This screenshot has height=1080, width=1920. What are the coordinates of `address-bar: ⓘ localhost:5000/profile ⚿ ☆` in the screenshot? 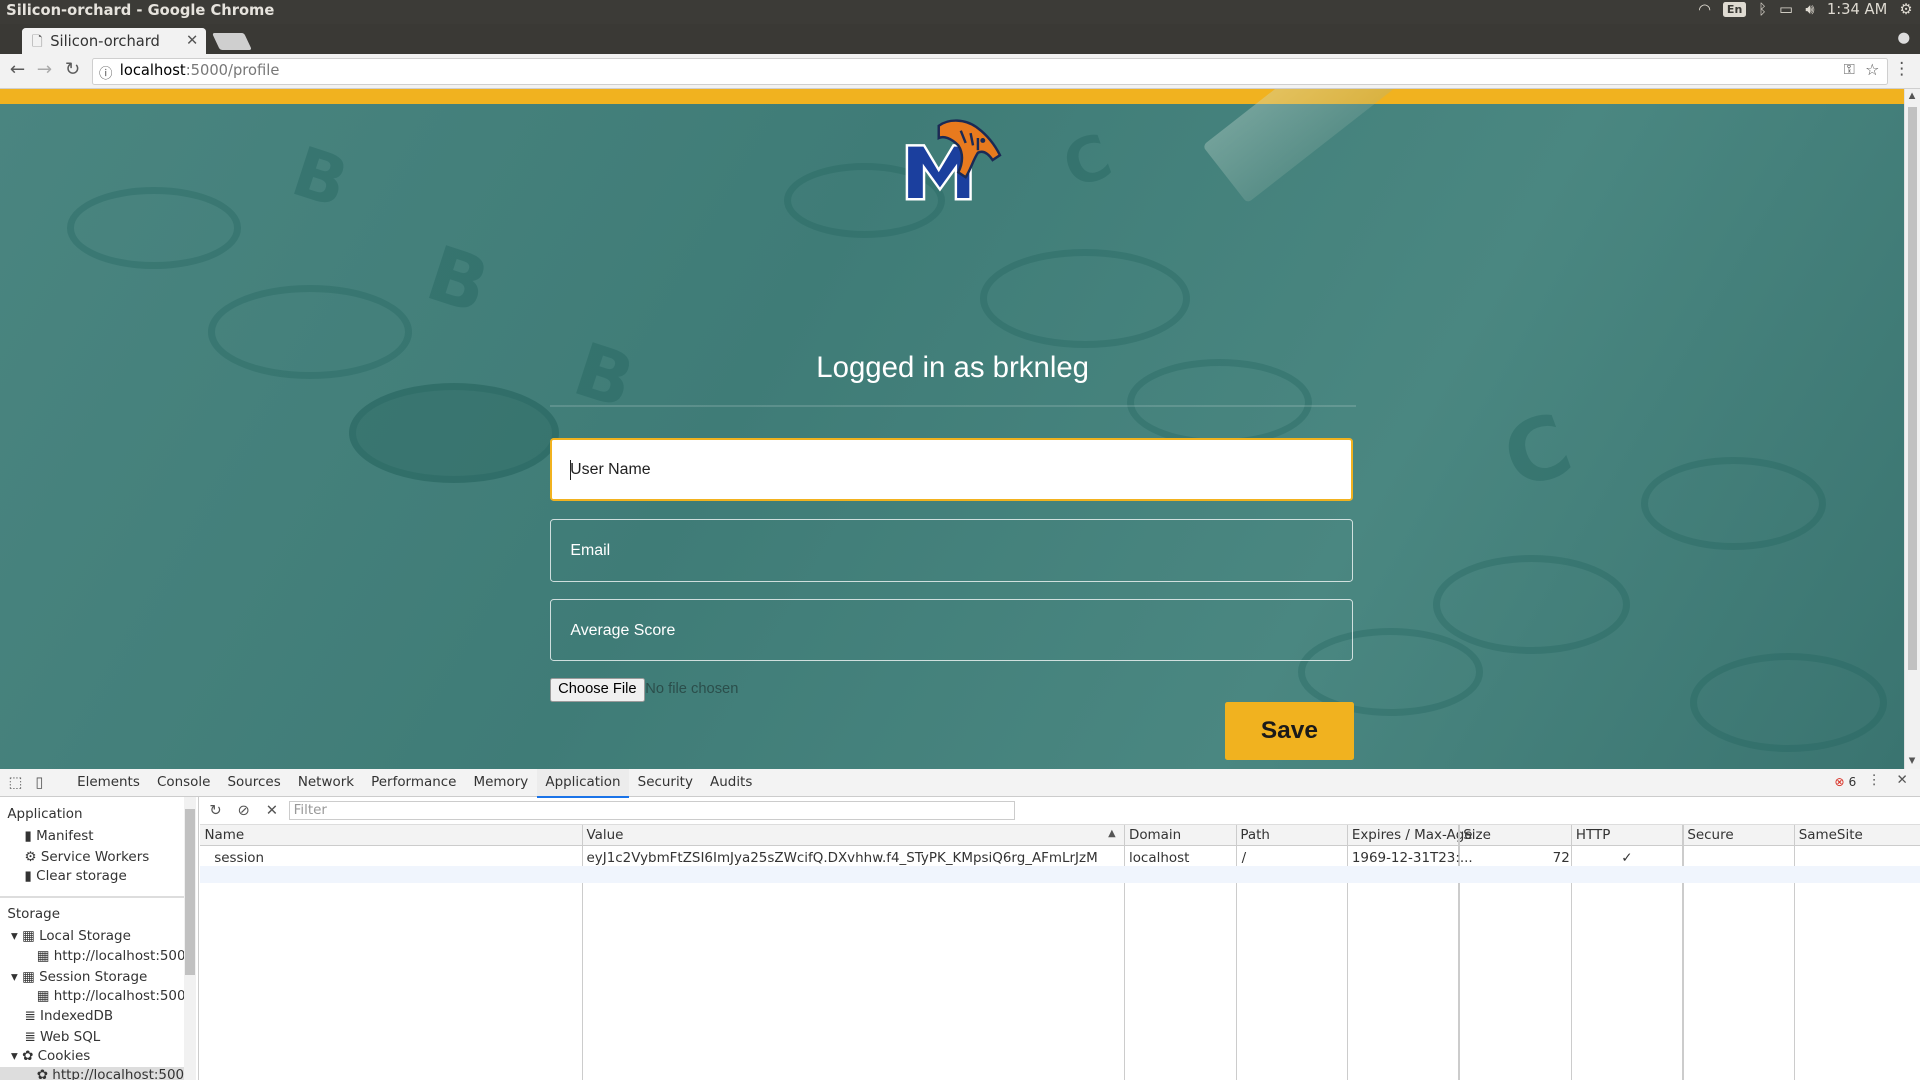 It's located at (989, 71).